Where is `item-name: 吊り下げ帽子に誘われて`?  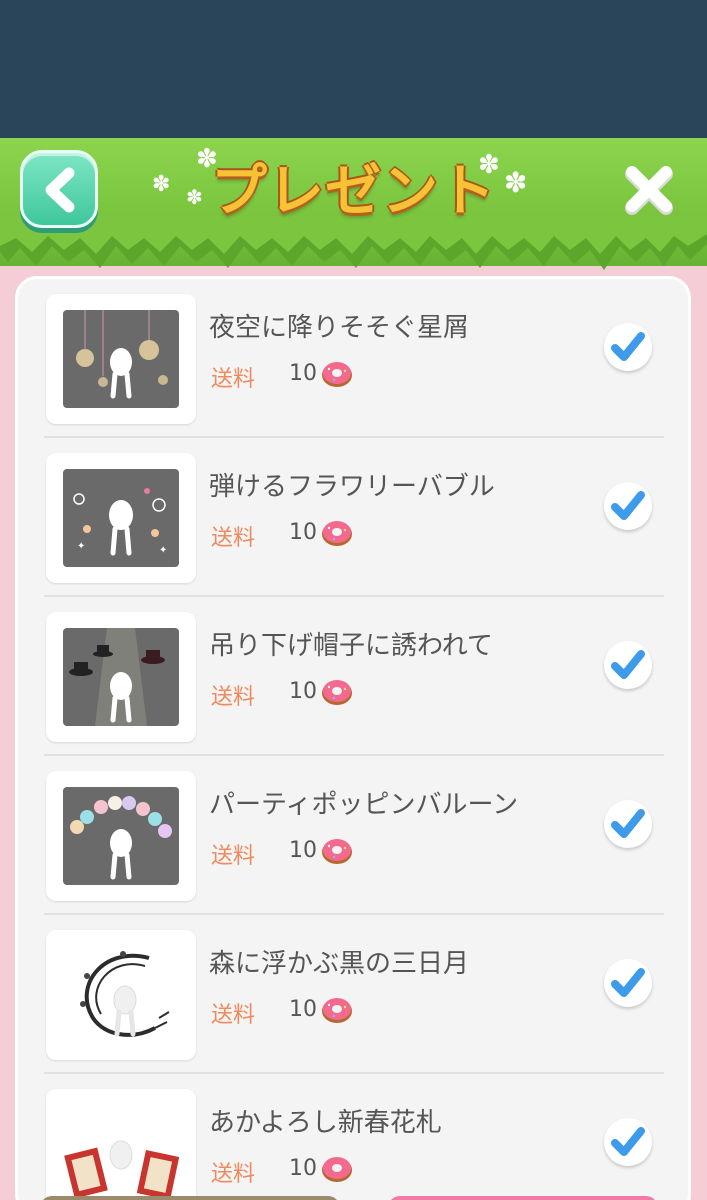
item-name: 吊り下げ帽子に誘われて is located at coordinates (351, 646).